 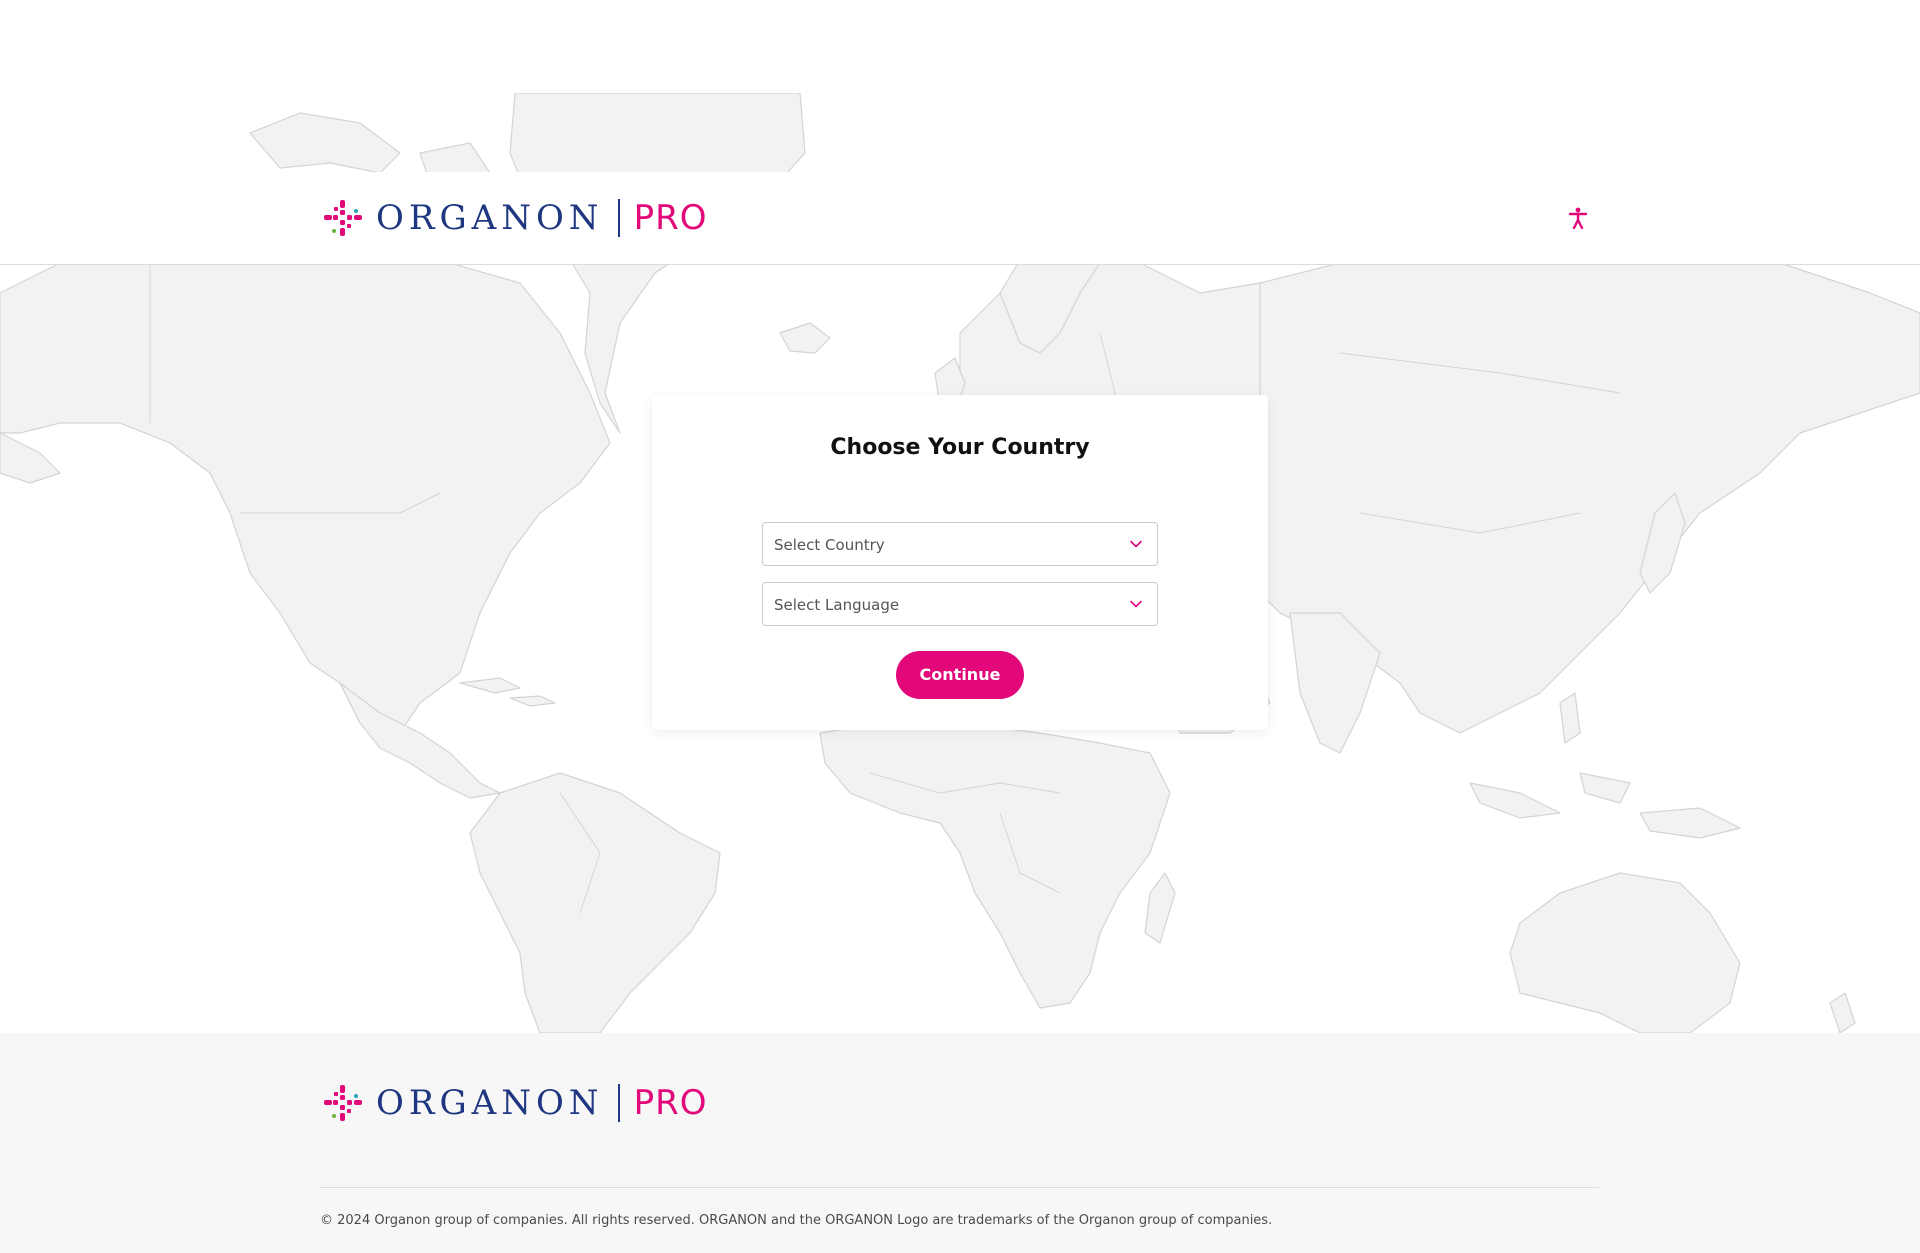 I want to click on country-select-placeholder: Select Country, so click(x=829, y=545).